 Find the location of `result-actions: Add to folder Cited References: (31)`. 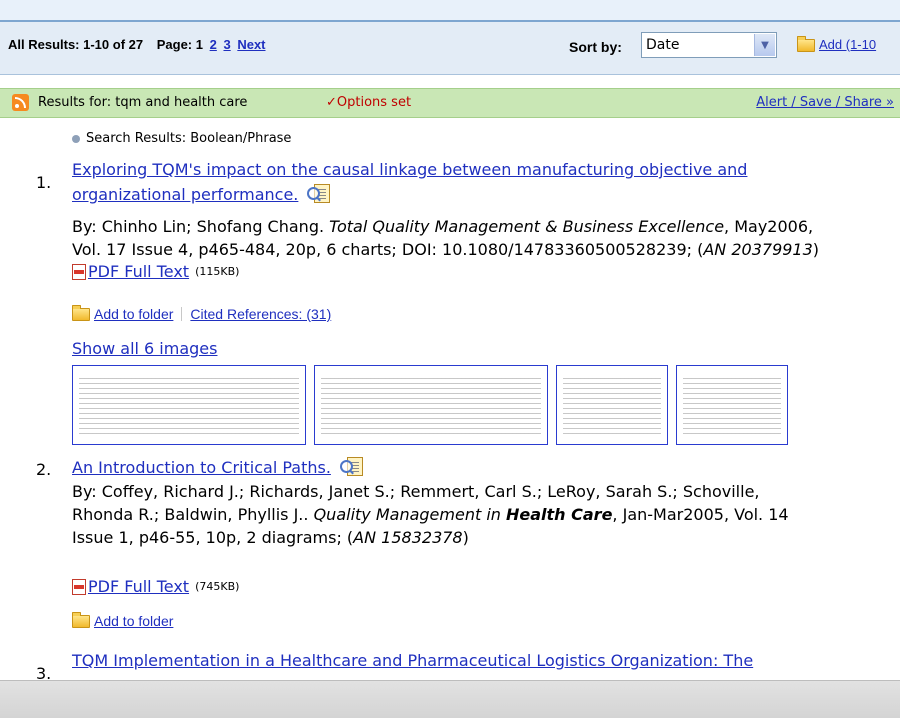

result-actions: Add to folder Cited References: (31) is located at coordinates (201, 313).